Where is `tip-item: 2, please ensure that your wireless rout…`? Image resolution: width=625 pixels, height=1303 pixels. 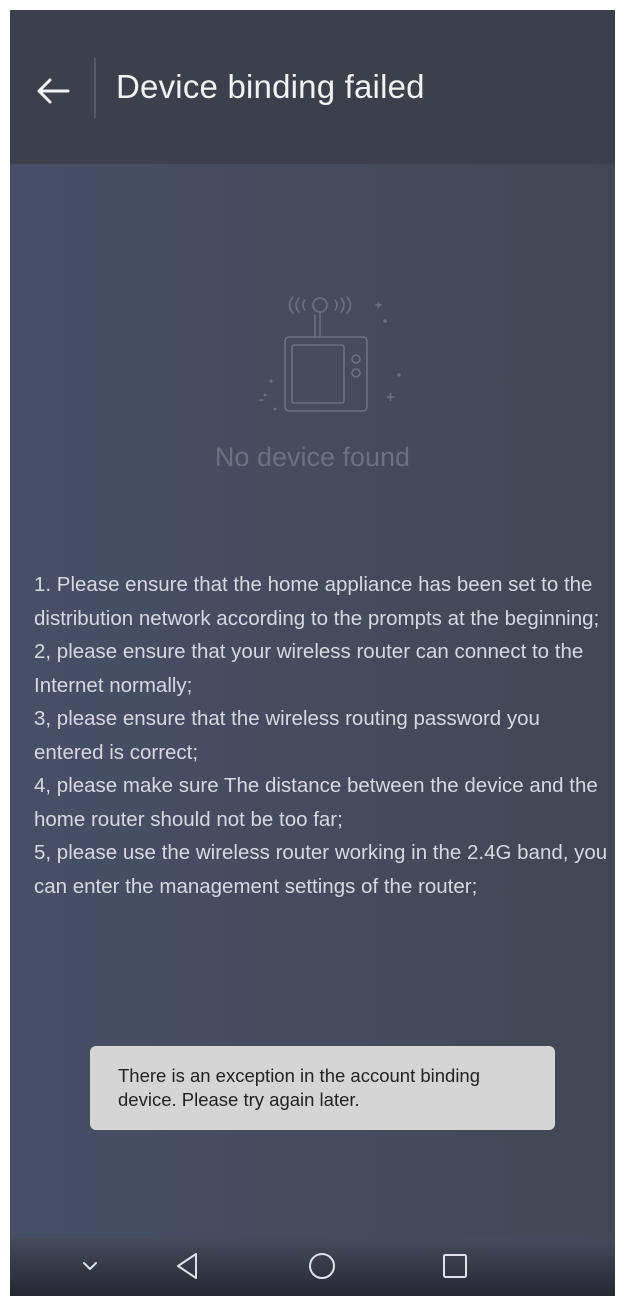
tip-item: 2, please ensure that your wireless rout… is located at coordinates (309, 668).